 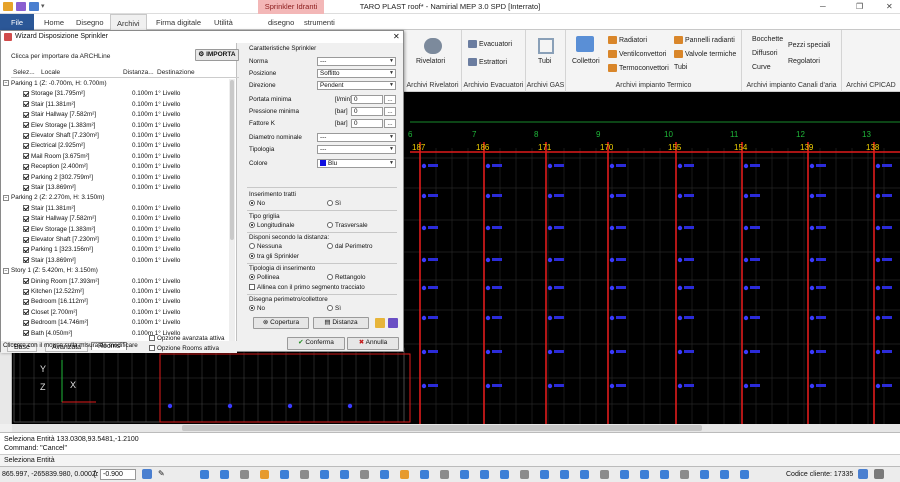 I want to click on tree-item: Stair [13.869m²] 0.100m 1° Livello, so click(x=115, y=187).